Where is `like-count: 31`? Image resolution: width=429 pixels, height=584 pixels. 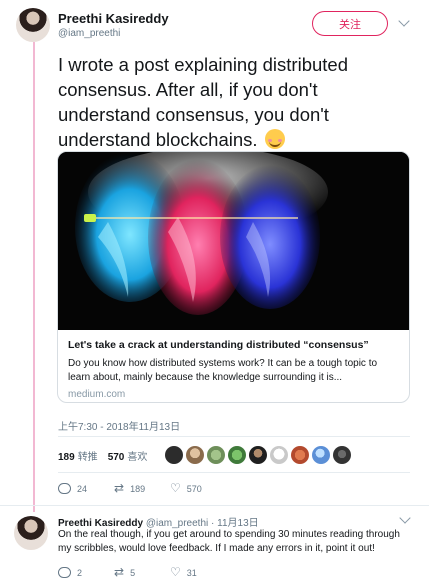 like-count: 31 is located at coordinates (191, 572).